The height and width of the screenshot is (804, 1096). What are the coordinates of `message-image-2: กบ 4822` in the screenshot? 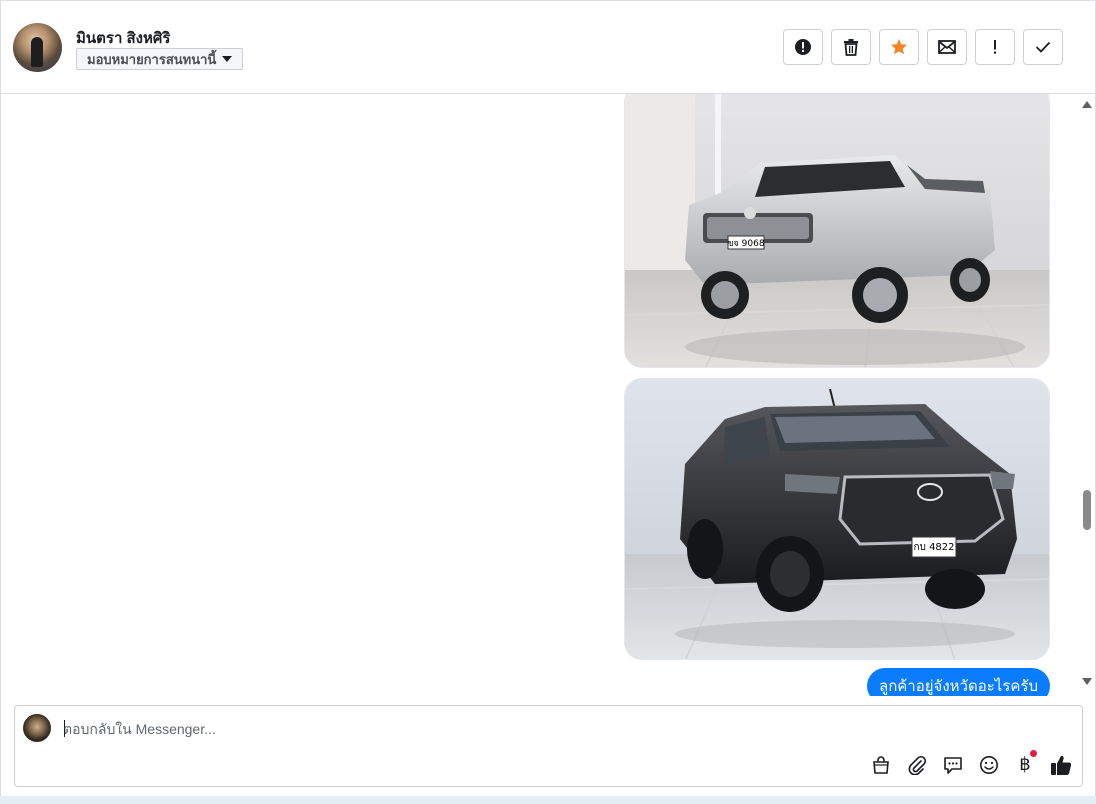 It's located at (837, 519).